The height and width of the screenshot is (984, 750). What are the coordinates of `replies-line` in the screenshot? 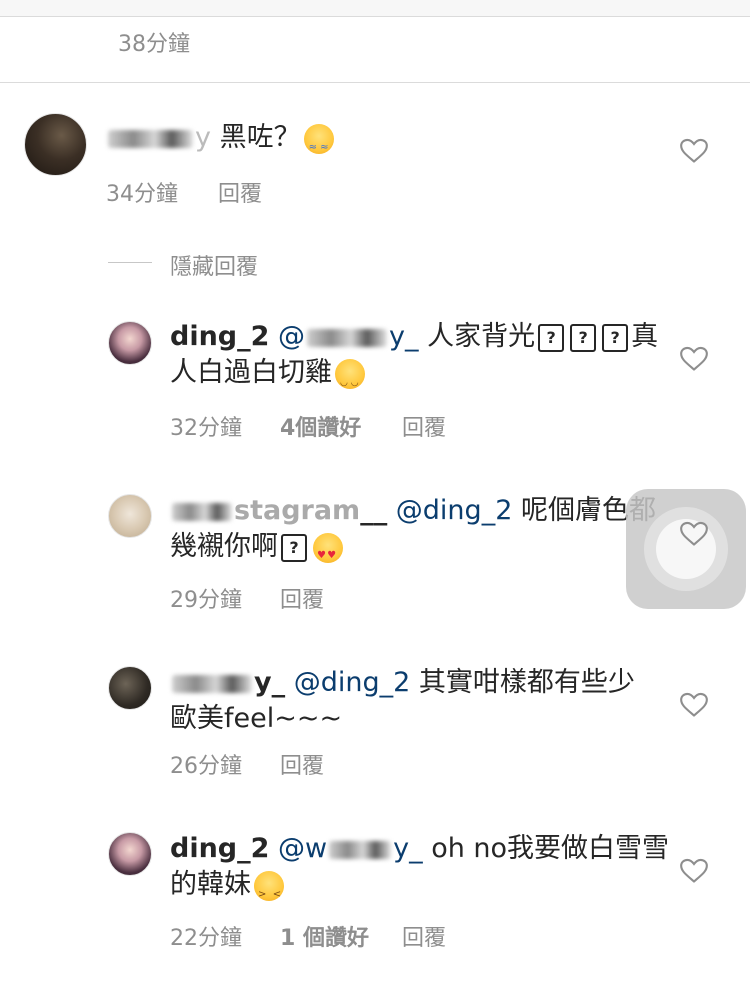 It's located at (130, 262).